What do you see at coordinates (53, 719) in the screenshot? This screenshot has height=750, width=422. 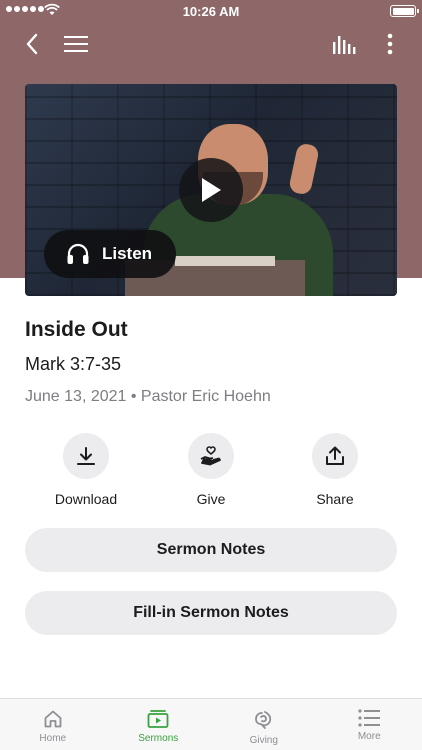 I see `home-icon` at bounding box center [53, 719].